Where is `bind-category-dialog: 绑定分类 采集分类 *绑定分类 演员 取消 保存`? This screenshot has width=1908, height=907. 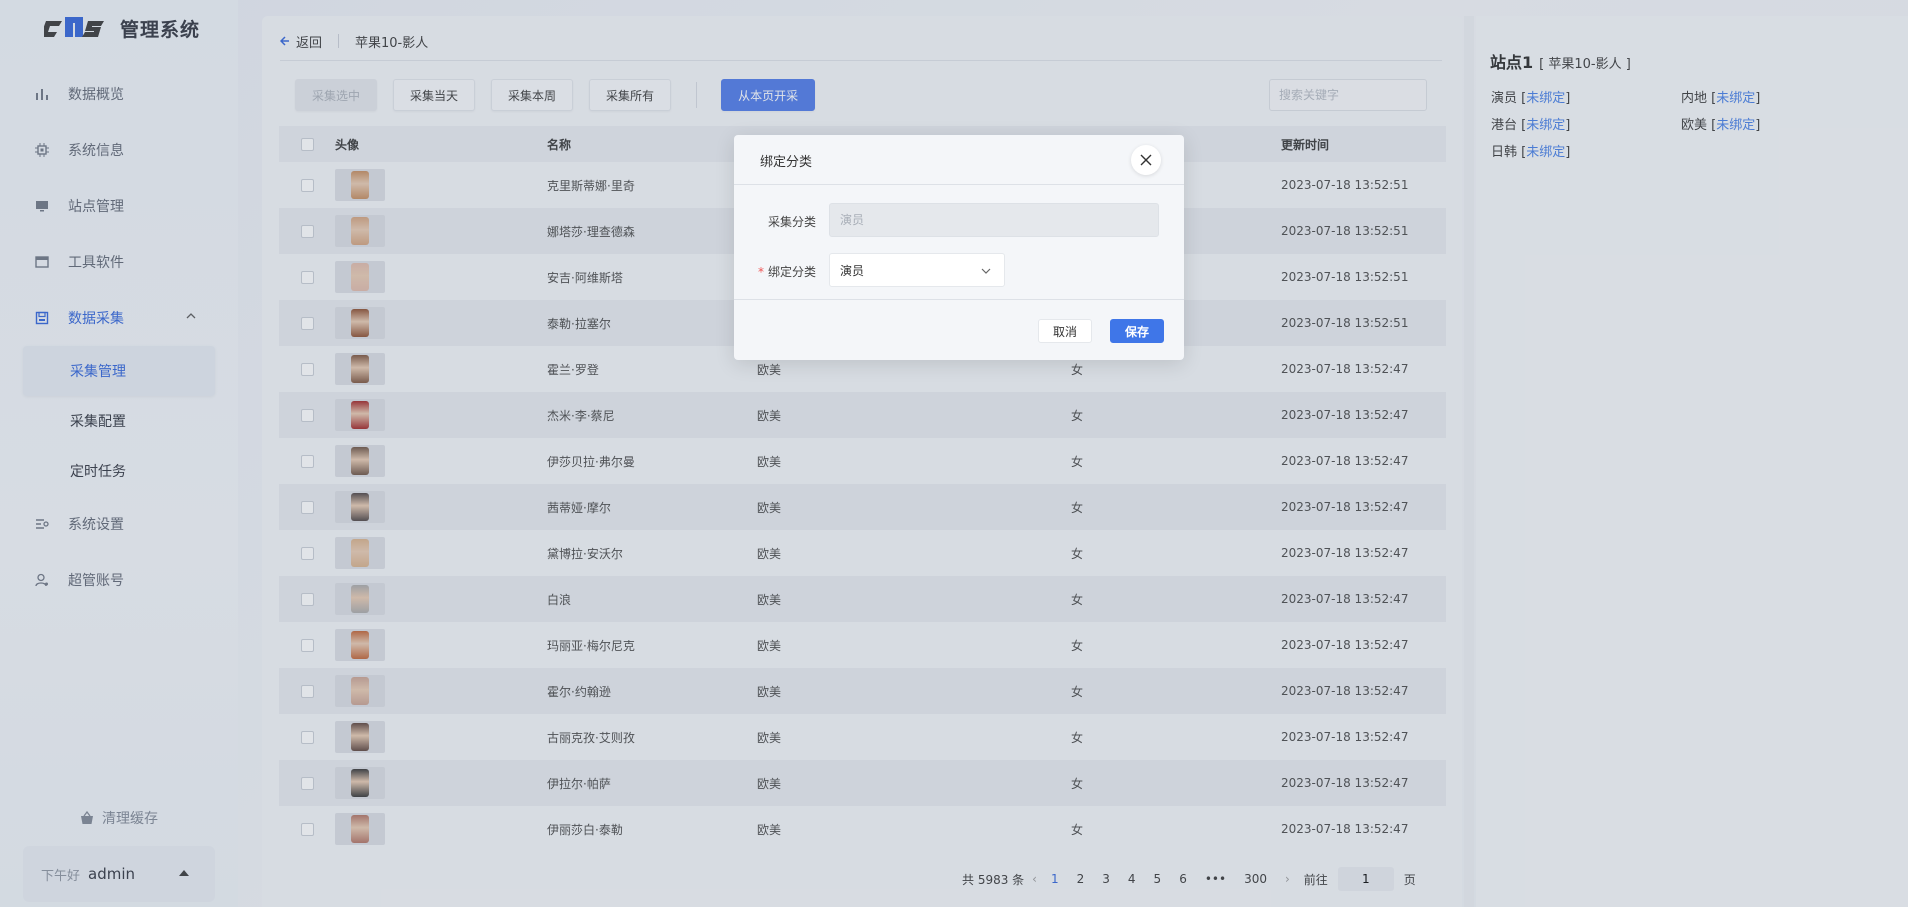 bind-category-dialog: 绑定分类 采集分类 *绑定分类 演员 取消 保存 is located at coordinates (959, 247).